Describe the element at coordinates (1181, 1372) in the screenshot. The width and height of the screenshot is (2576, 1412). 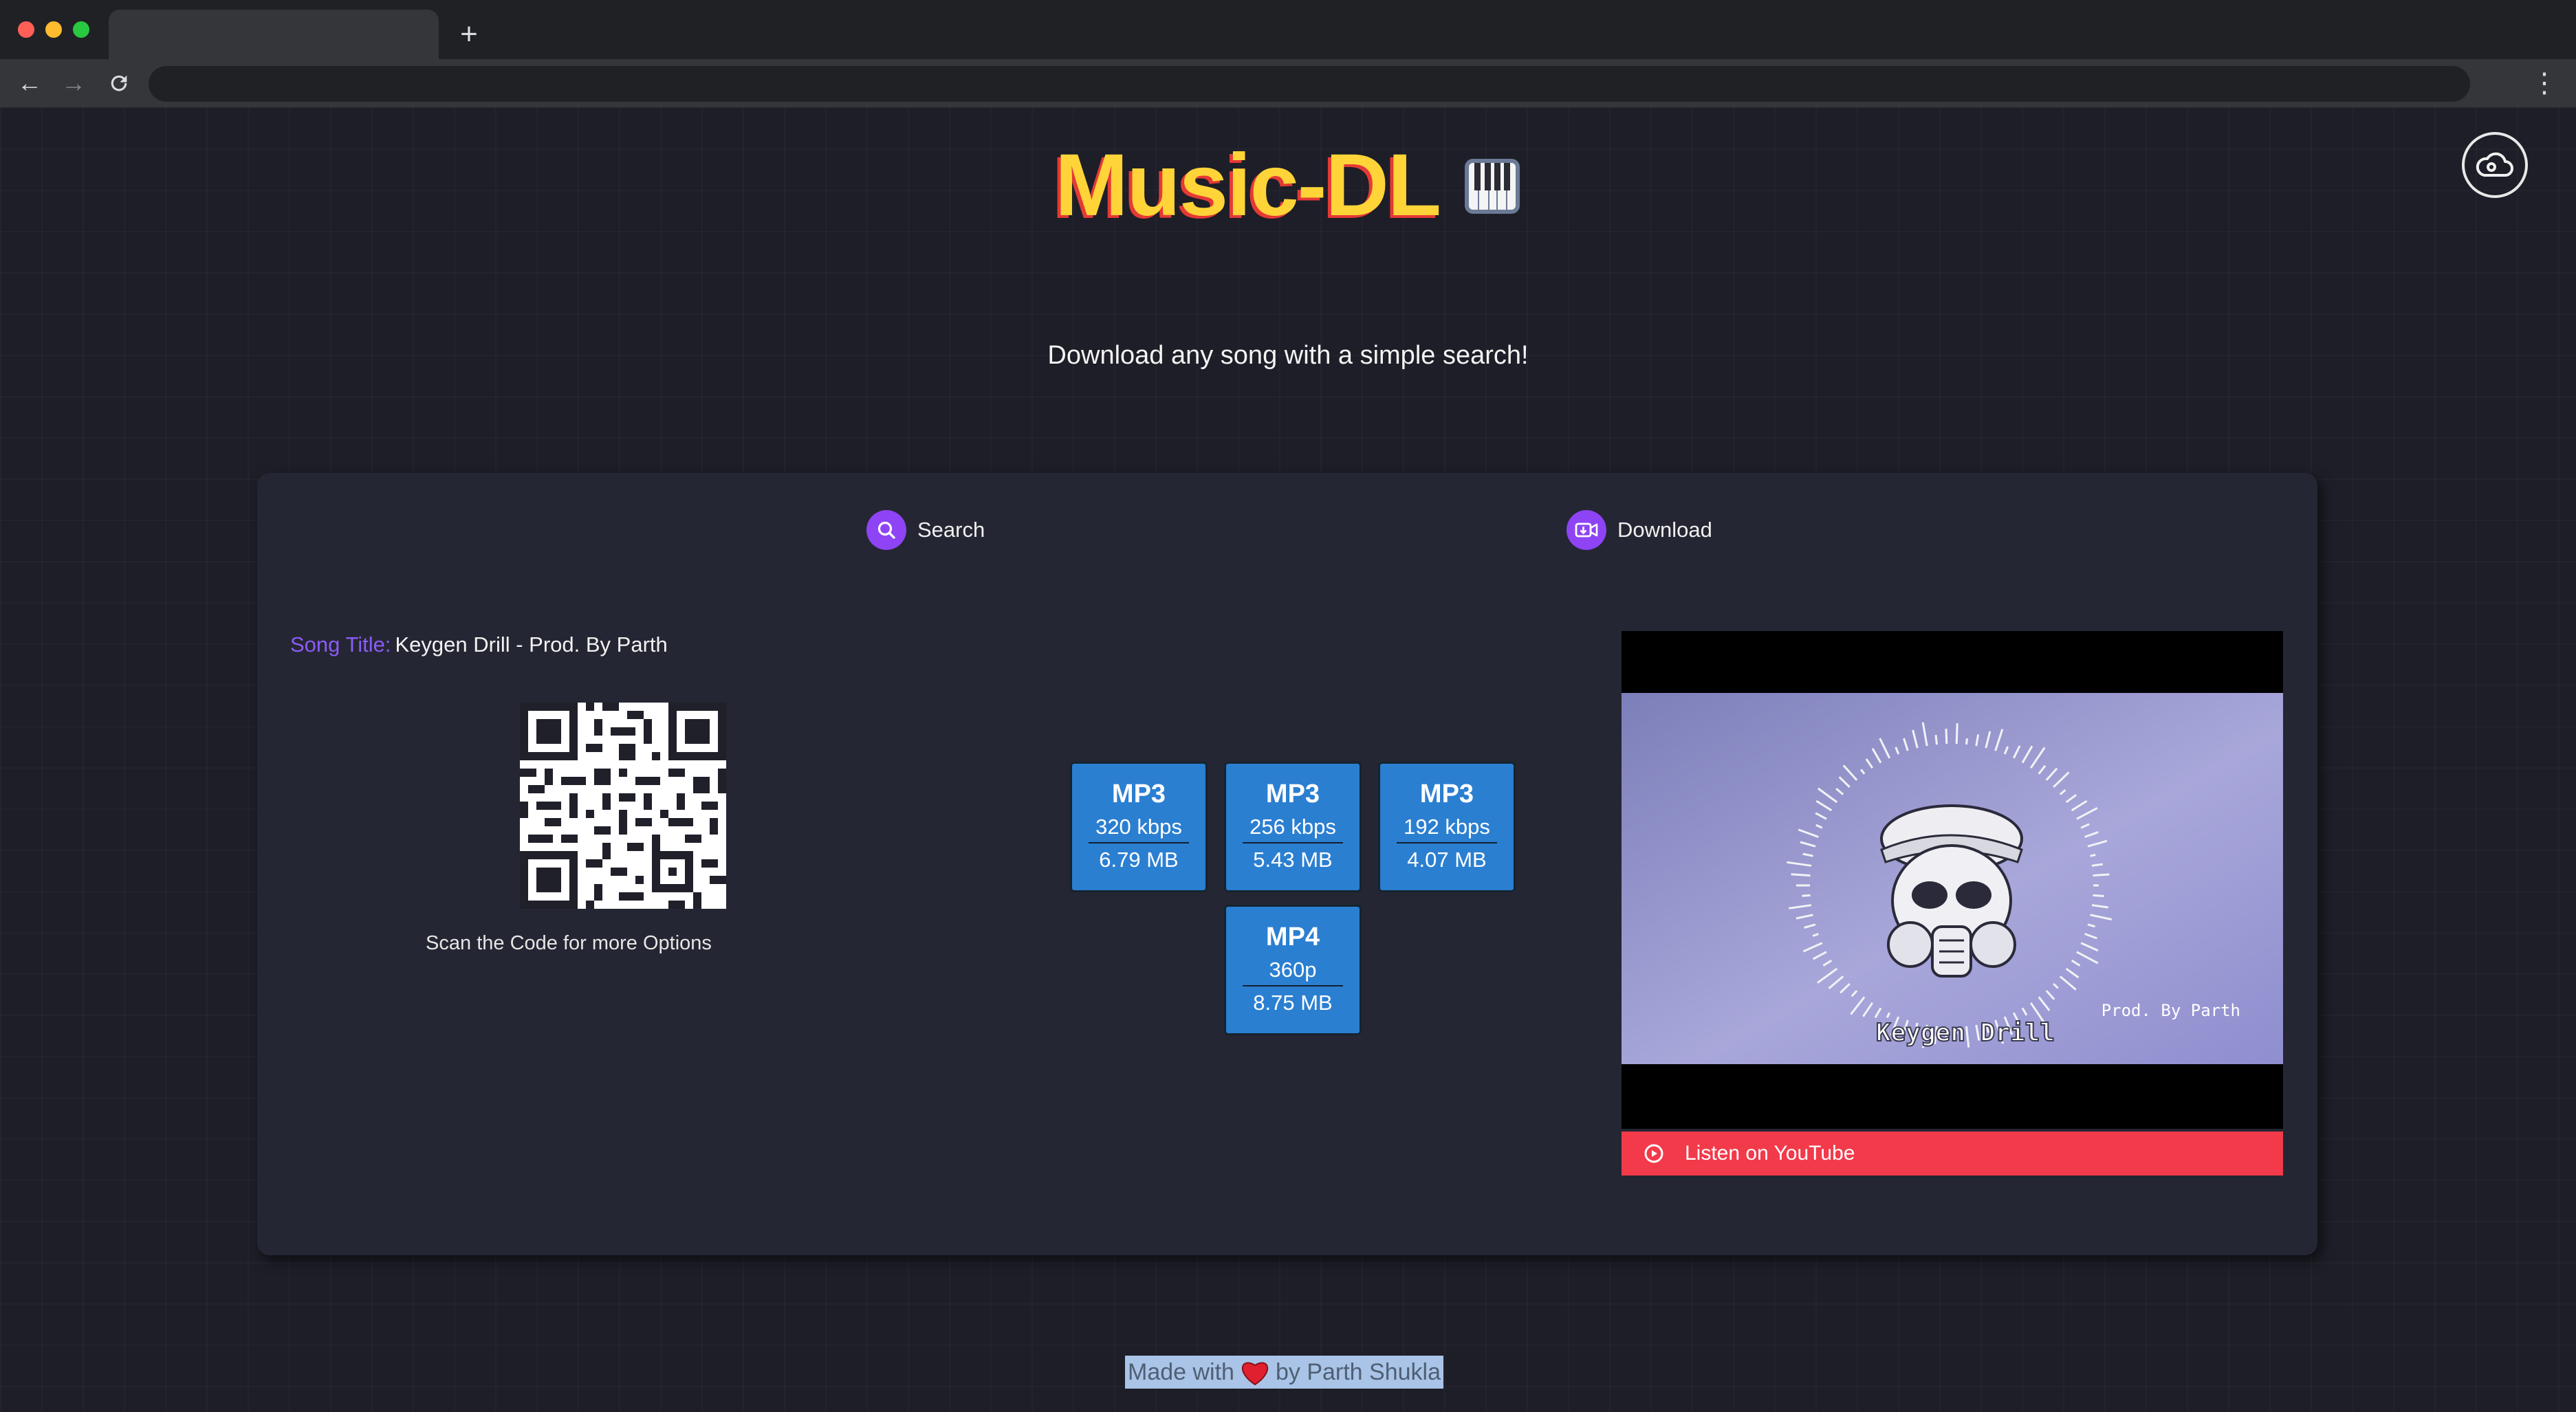
I see `footer-prefix: Made with` at that location.